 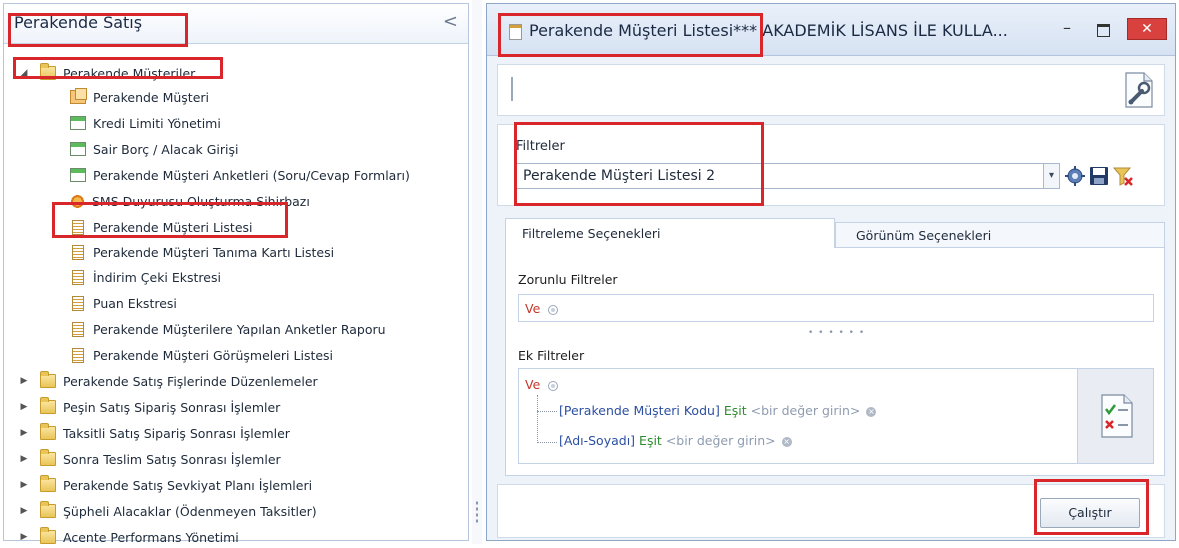 What do you see at coordinates (77, 201) in the screenshot?
I see `wizard-icon` at bounding box center [77, 201].